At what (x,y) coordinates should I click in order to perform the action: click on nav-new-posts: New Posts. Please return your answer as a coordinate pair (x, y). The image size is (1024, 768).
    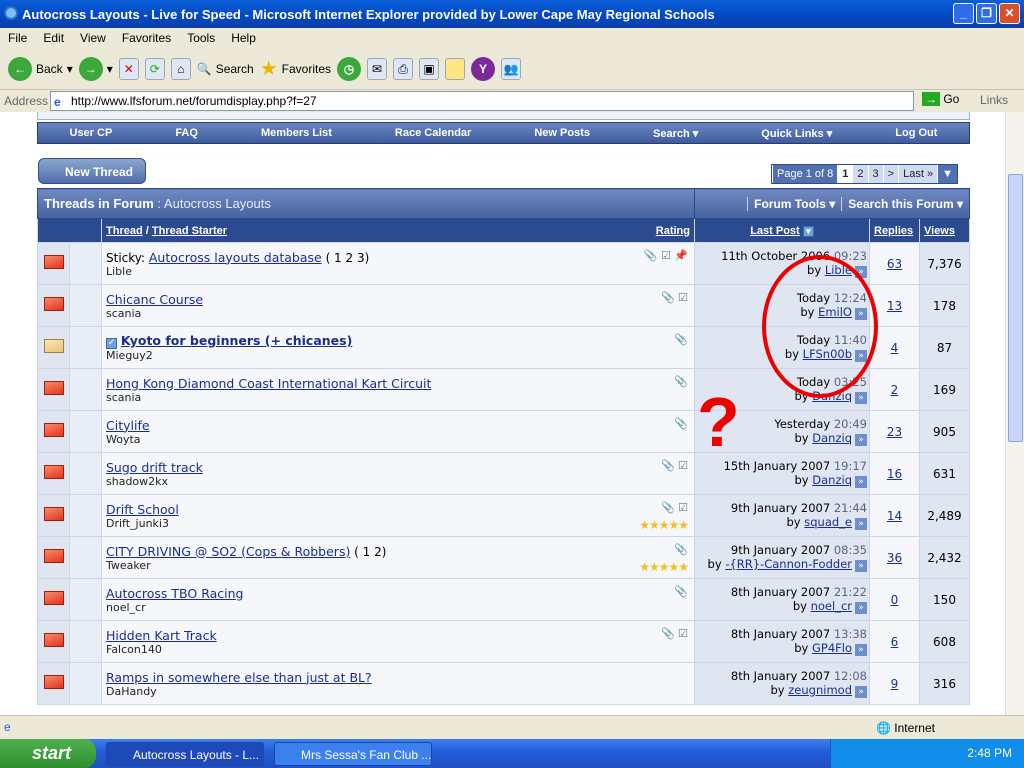
    Looking at the image, I should click on (562, 133).